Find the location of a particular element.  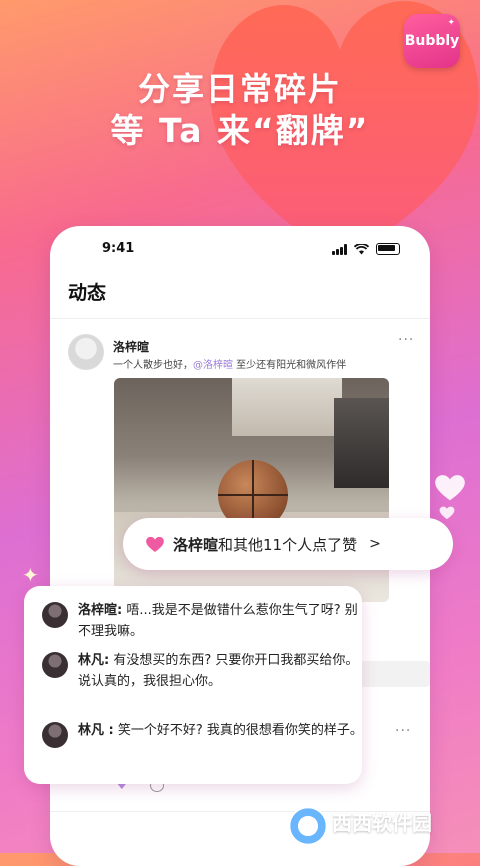

post-text-part: 至少还有阳光和微风作伴 is located at coordinates (290, 365).